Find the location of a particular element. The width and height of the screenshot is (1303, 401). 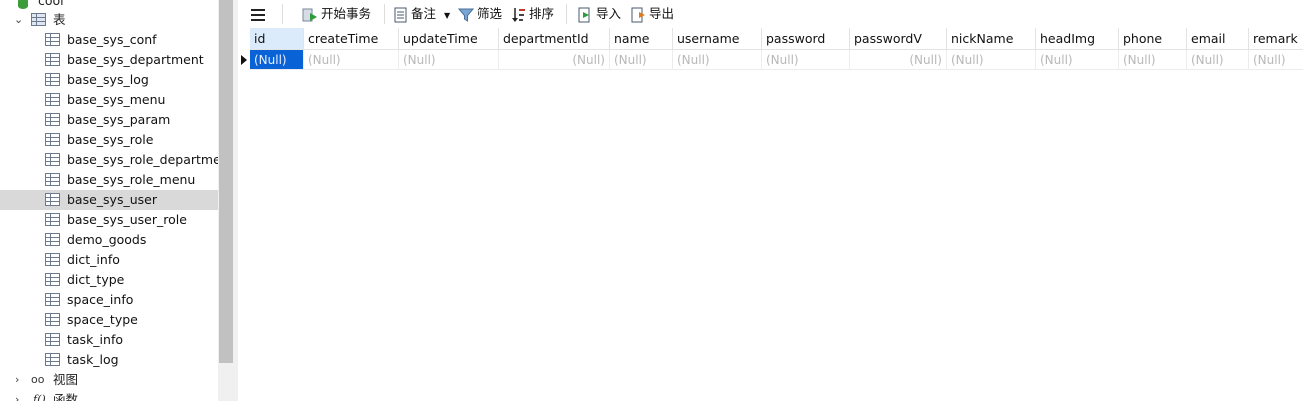

table-item: space_info is located at coordinates (109, 300).